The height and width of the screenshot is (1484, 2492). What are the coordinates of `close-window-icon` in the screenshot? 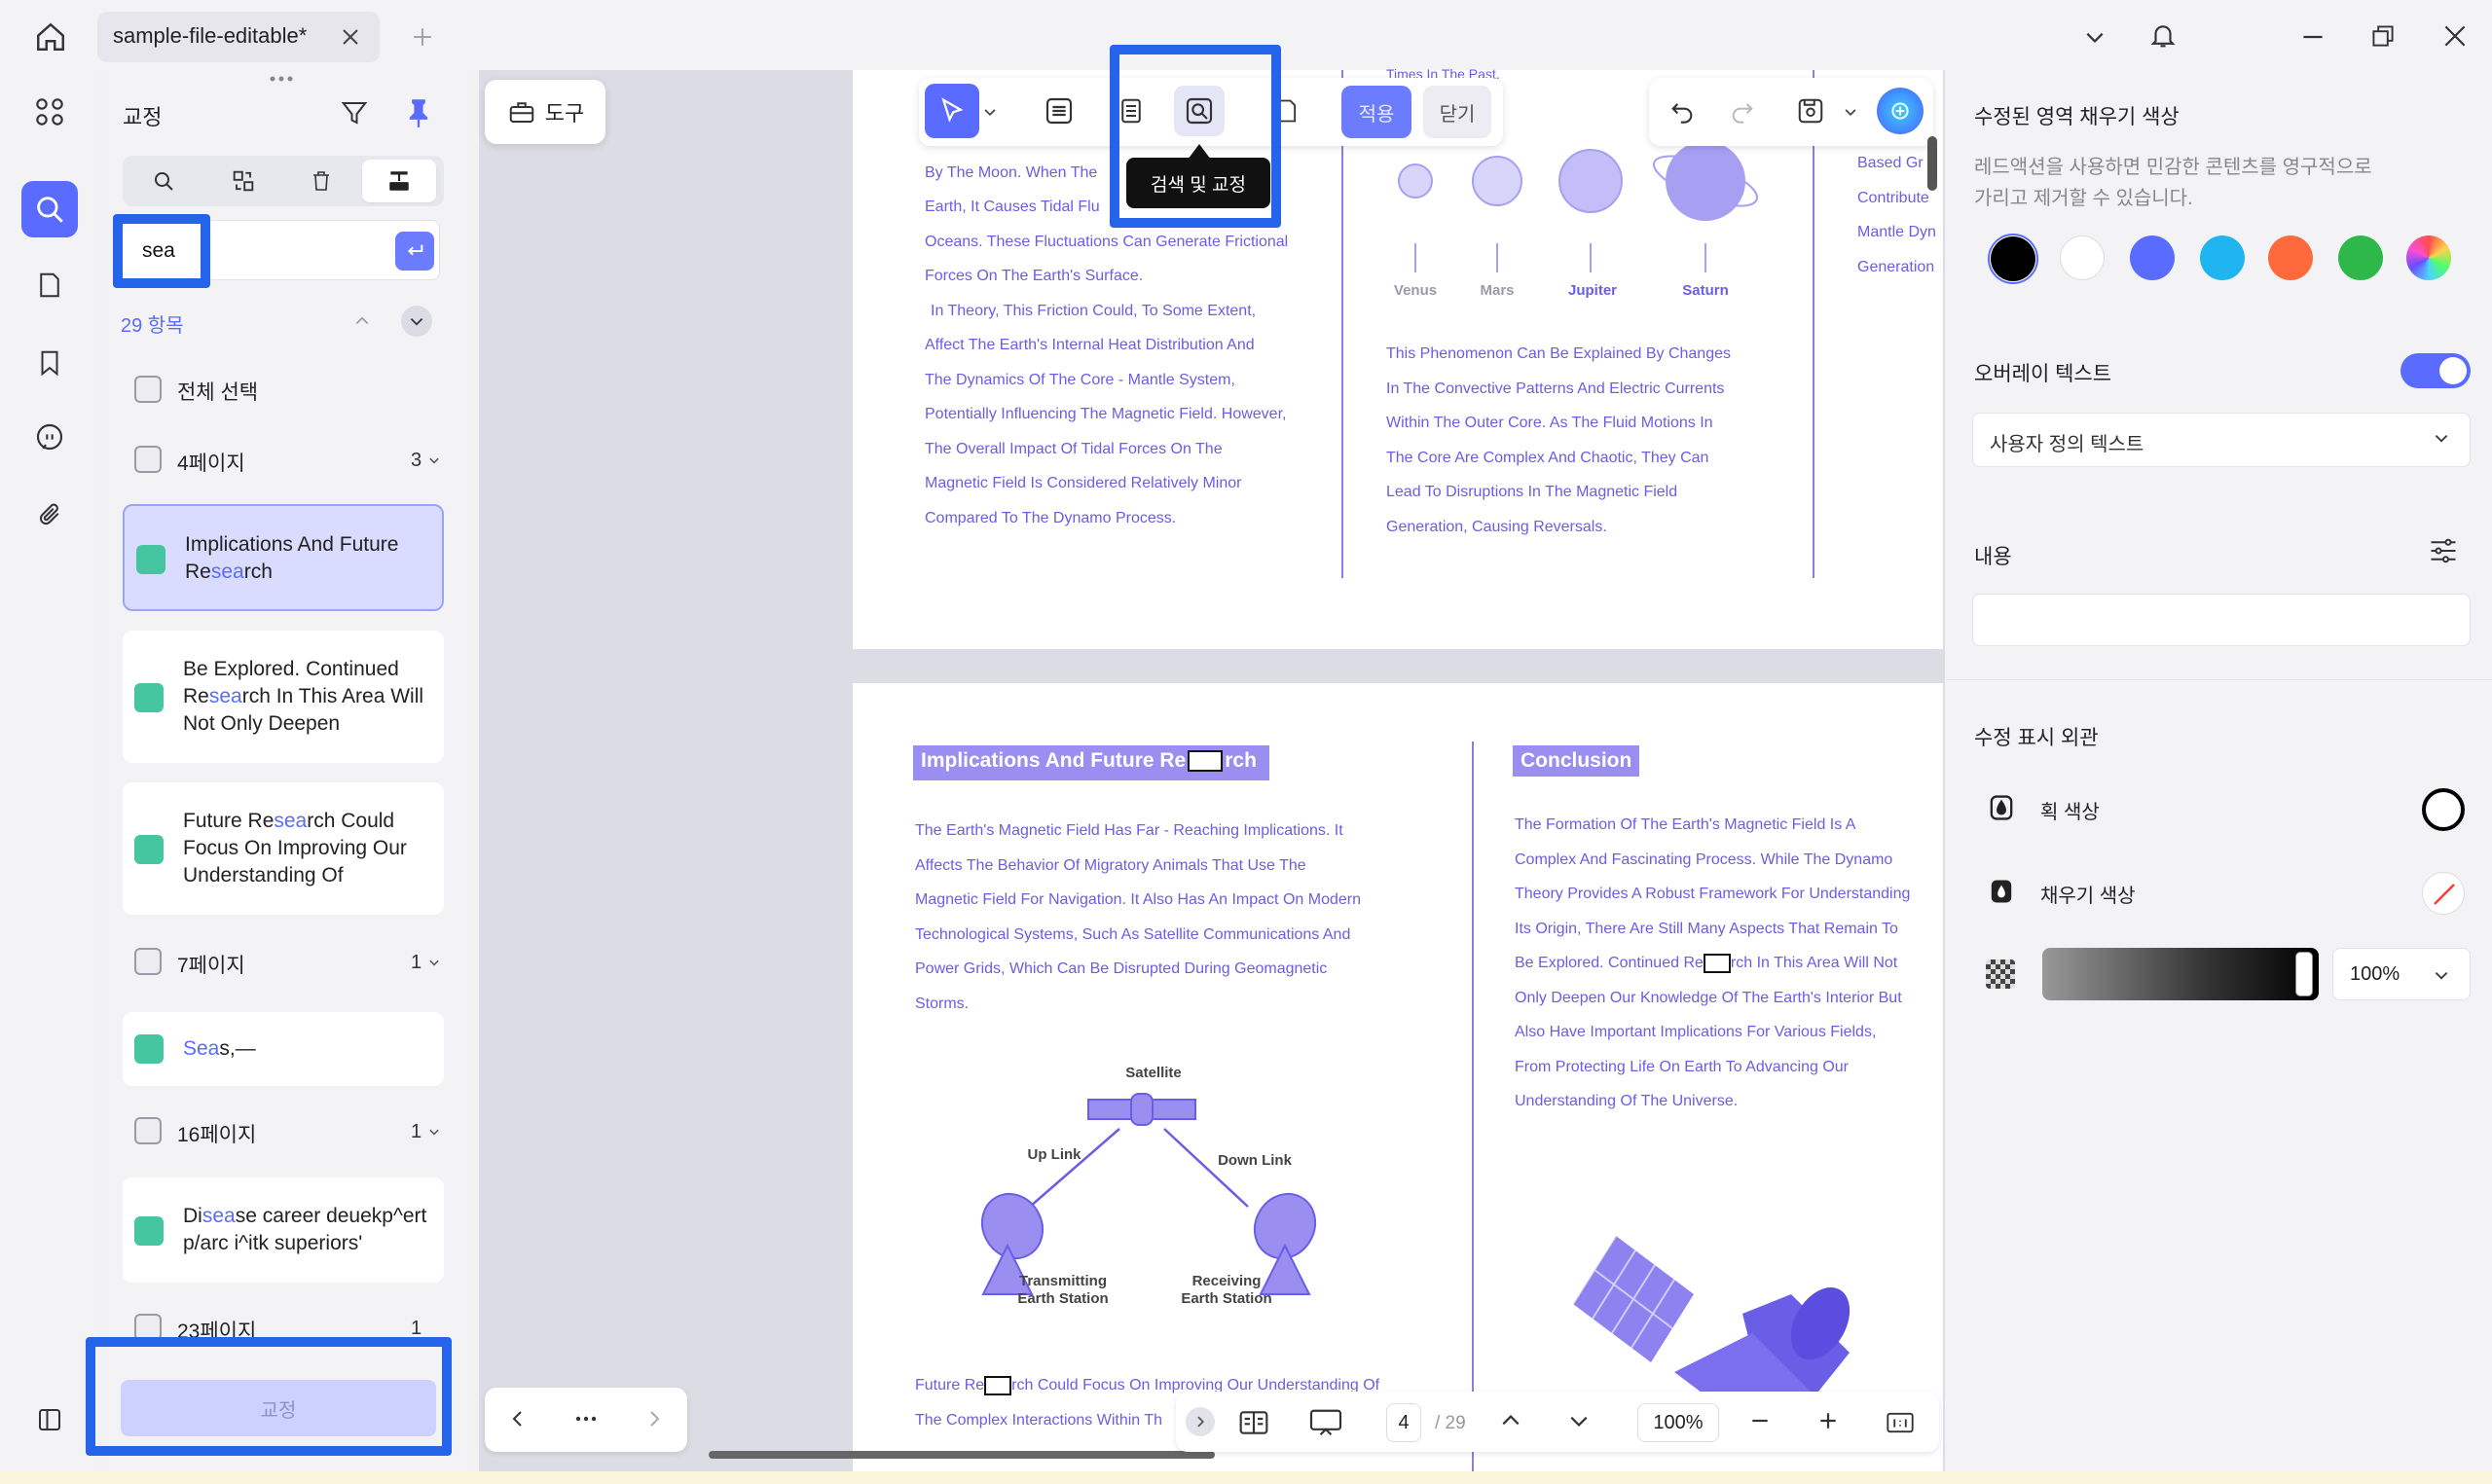 It's located at (2455, 36).